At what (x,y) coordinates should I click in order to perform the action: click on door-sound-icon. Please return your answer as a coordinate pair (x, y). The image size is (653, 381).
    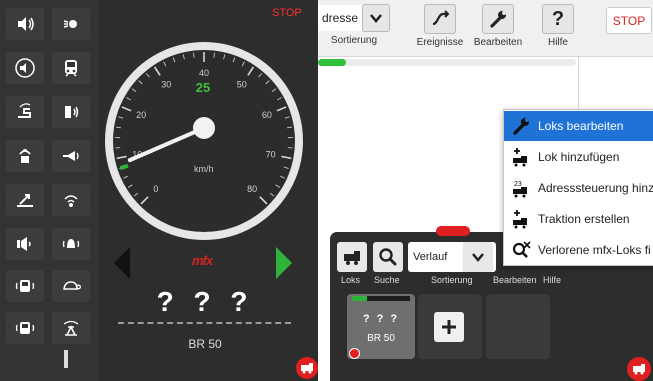
    Looking at the image, I should click on (72, 112).